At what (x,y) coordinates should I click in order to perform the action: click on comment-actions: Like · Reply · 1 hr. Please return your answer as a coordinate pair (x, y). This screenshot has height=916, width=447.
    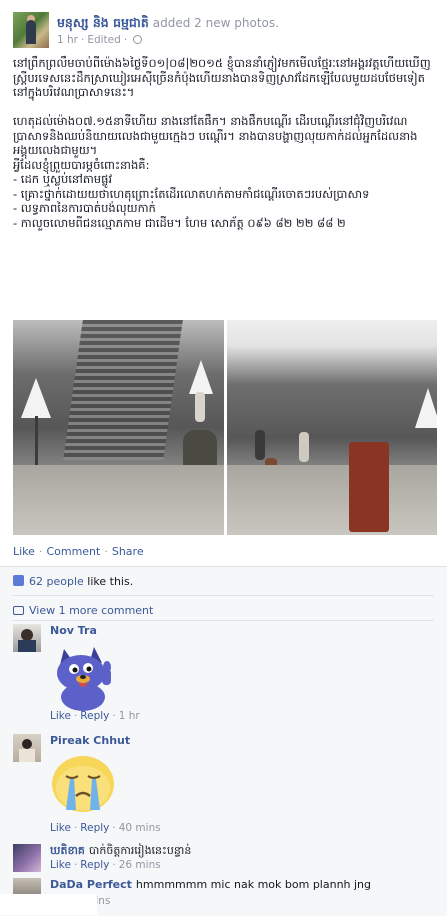
    Looking at the image, I should click on (95, 716).